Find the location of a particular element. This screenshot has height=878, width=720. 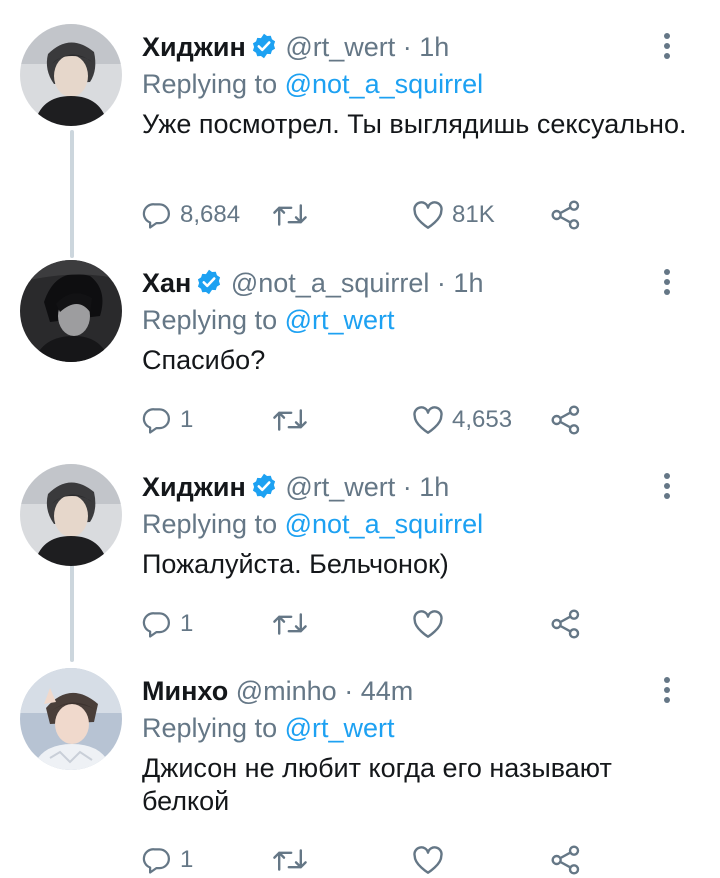

handle: @minho is located at coordinates (286, 691).